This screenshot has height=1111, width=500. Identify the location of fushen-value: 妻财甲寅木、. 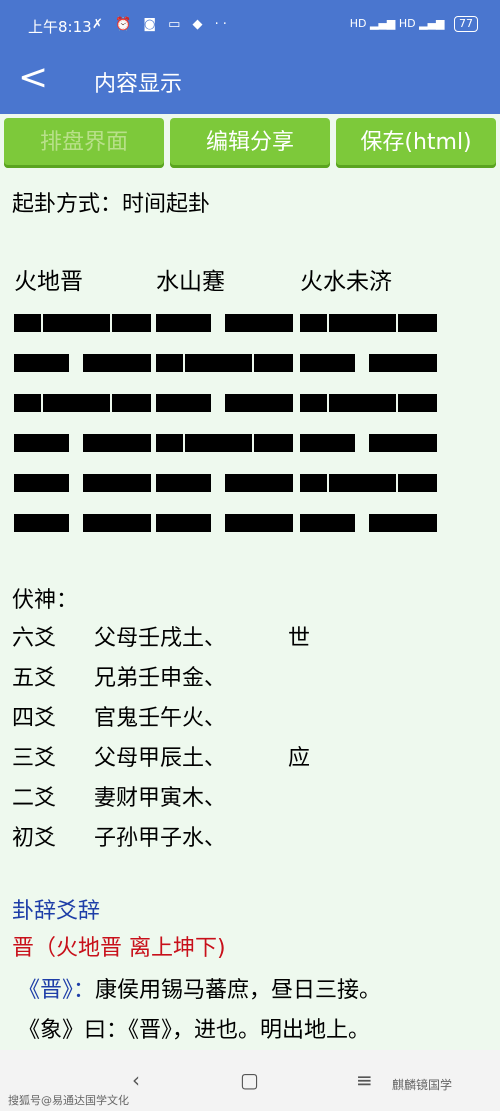
(160, 798).